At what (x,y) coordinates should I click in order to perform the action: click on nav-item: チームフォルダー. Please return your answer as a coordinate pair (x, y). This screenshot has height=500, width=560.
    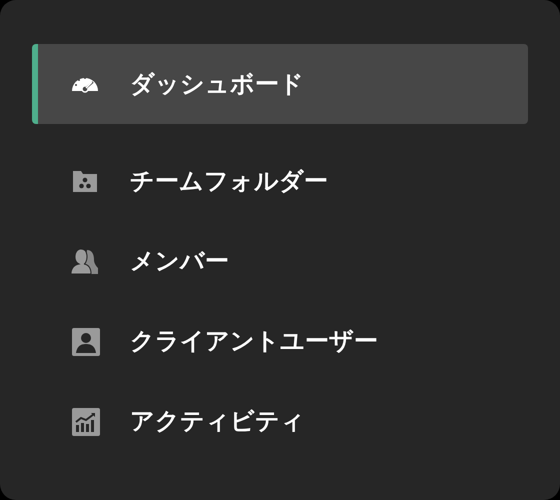
    Looking at the image, I should click on (280, 181).